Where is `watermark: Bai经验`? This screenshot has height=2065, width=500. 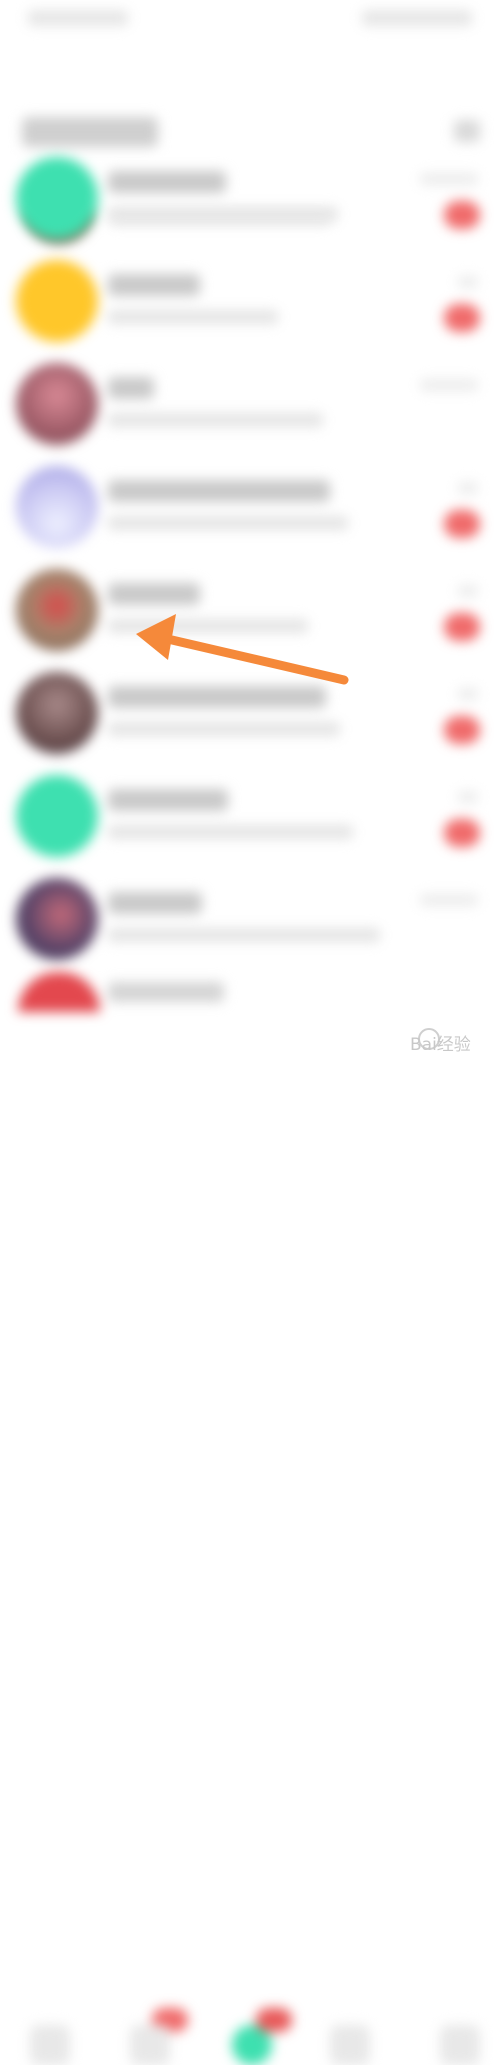
watermark: Bai经验 is located at coordinates (440, 1045).